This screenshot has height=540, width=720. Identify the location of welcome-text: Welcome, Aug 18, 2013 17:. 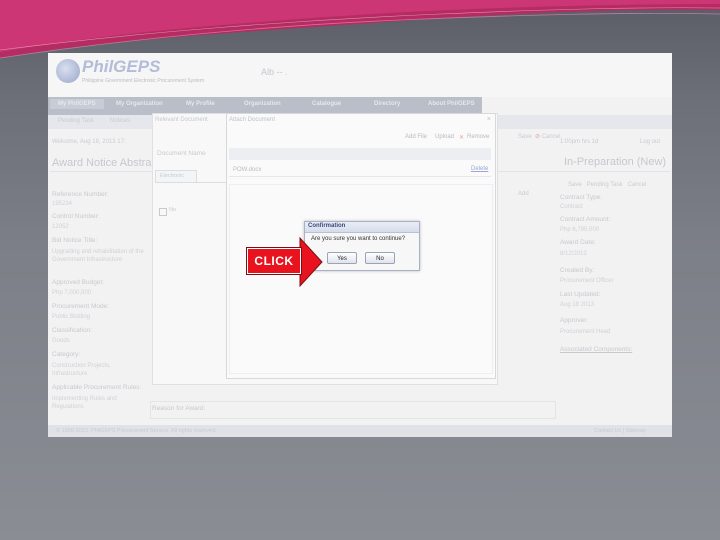
(89, 142).